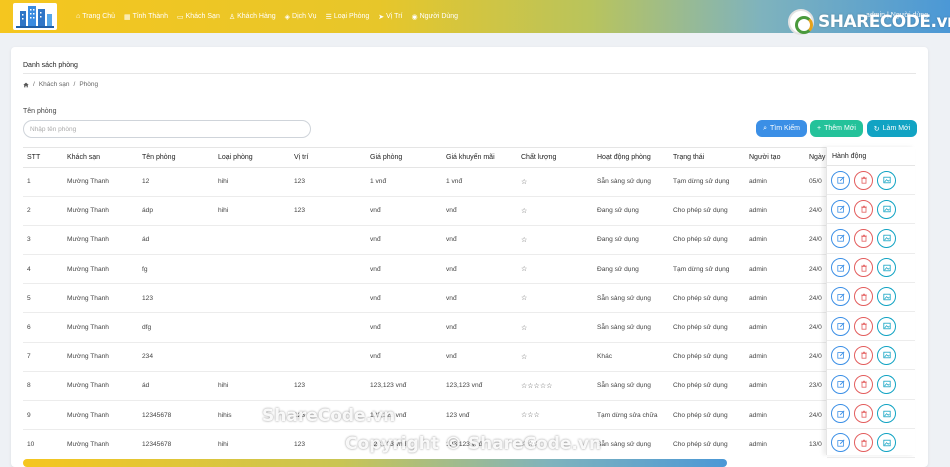  What do you see at coordinates (479, 269) in the screenshot?
I see `cell-promo-price: vnđ` at bounding box center [479, 269].